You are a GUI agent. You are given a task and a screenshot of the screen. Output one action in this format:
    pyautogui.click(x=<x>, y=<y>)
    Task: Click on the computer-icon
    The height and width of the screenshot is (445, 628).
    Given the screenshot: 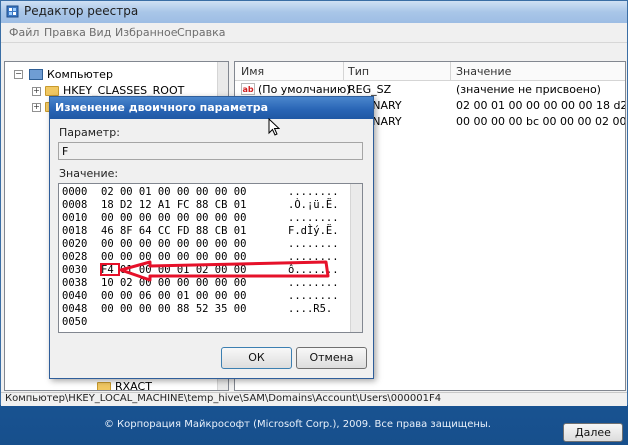 What is the action you would take?
    pyautogui.click(x=36, y=74)
    